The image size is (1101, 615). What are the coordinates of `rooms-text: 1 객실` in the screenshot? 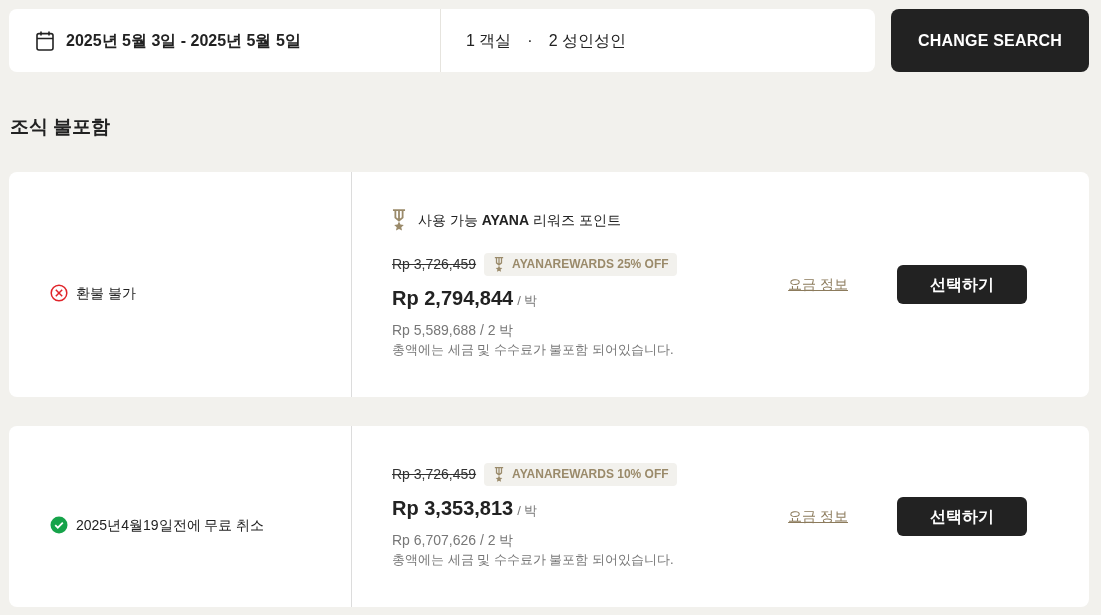 It's located at (489, 40).